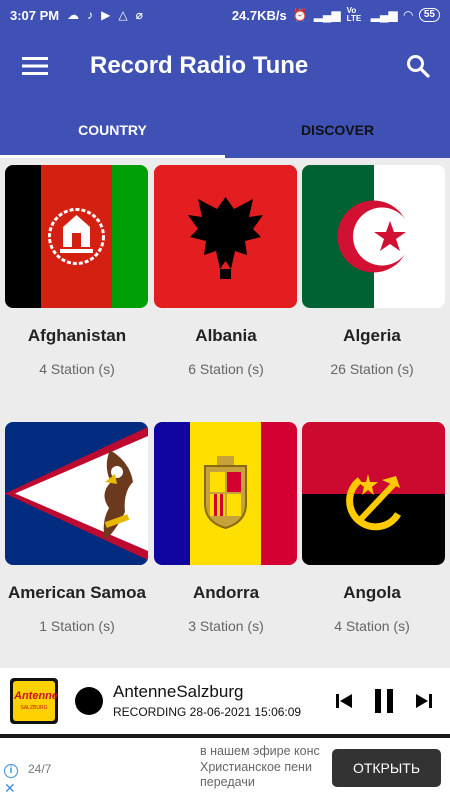 This screenshot has height=800, width=450. I want to click on angola-flag, so click(373, 493).